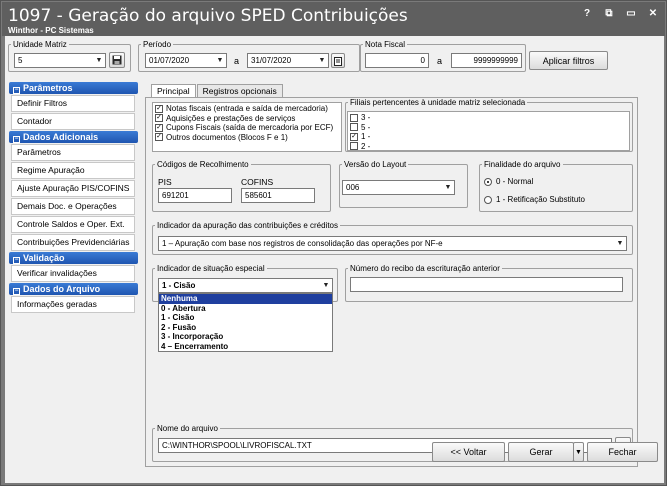  I want to click on sidebar-item-parametros: Parâmetros, so click(73, 152).